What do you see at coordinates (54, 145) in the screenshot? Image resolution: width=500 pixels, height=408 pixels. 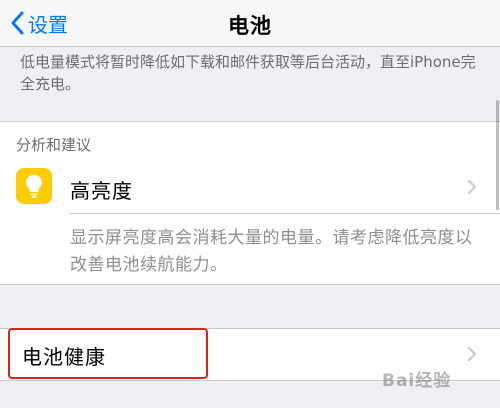 I see `insights-section-header: 分析和建议` at bounding box center [54, 145].